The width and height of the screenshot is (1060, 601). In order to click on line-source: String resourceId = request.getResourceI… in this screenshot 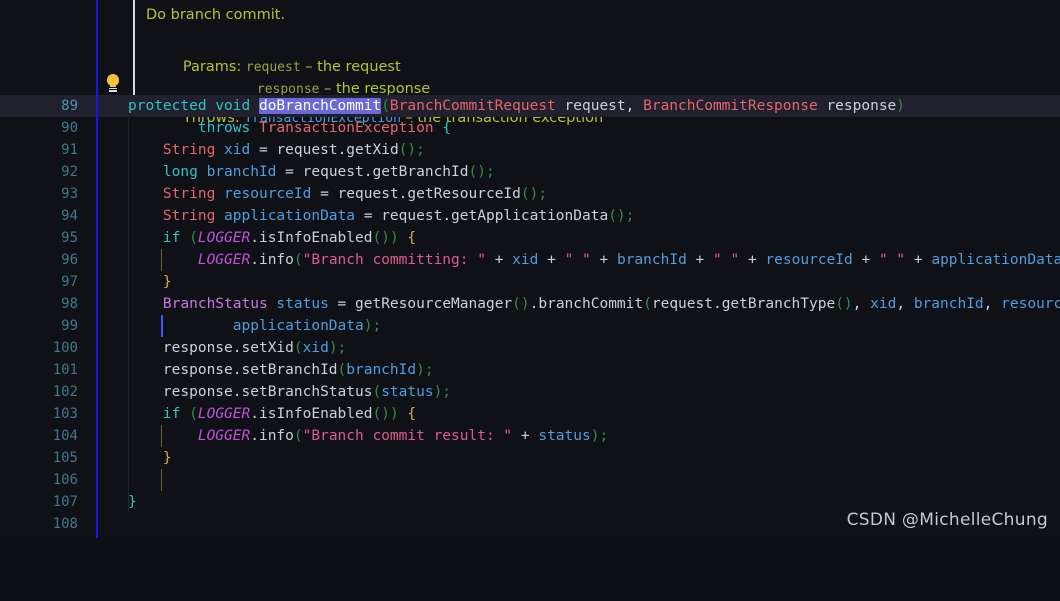, I will do `click(355, 194)`.